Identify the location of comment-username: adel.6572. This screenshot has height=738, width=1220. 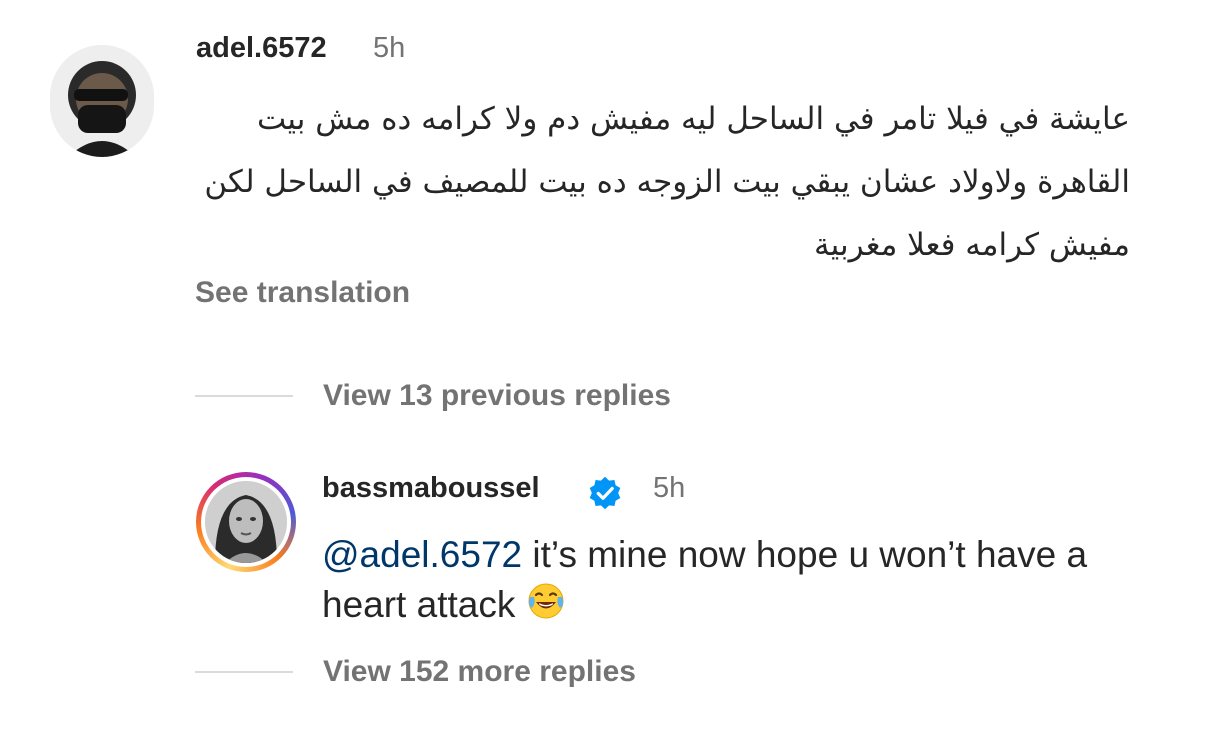
(261, 48).